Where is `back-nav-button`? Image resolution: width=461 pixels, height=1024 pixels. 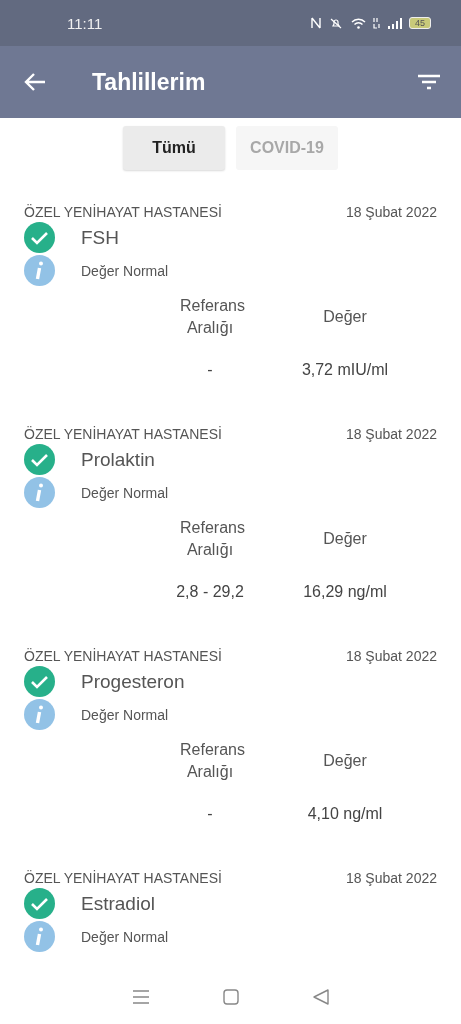 back-nav-button is located at coordinates (321, 997).